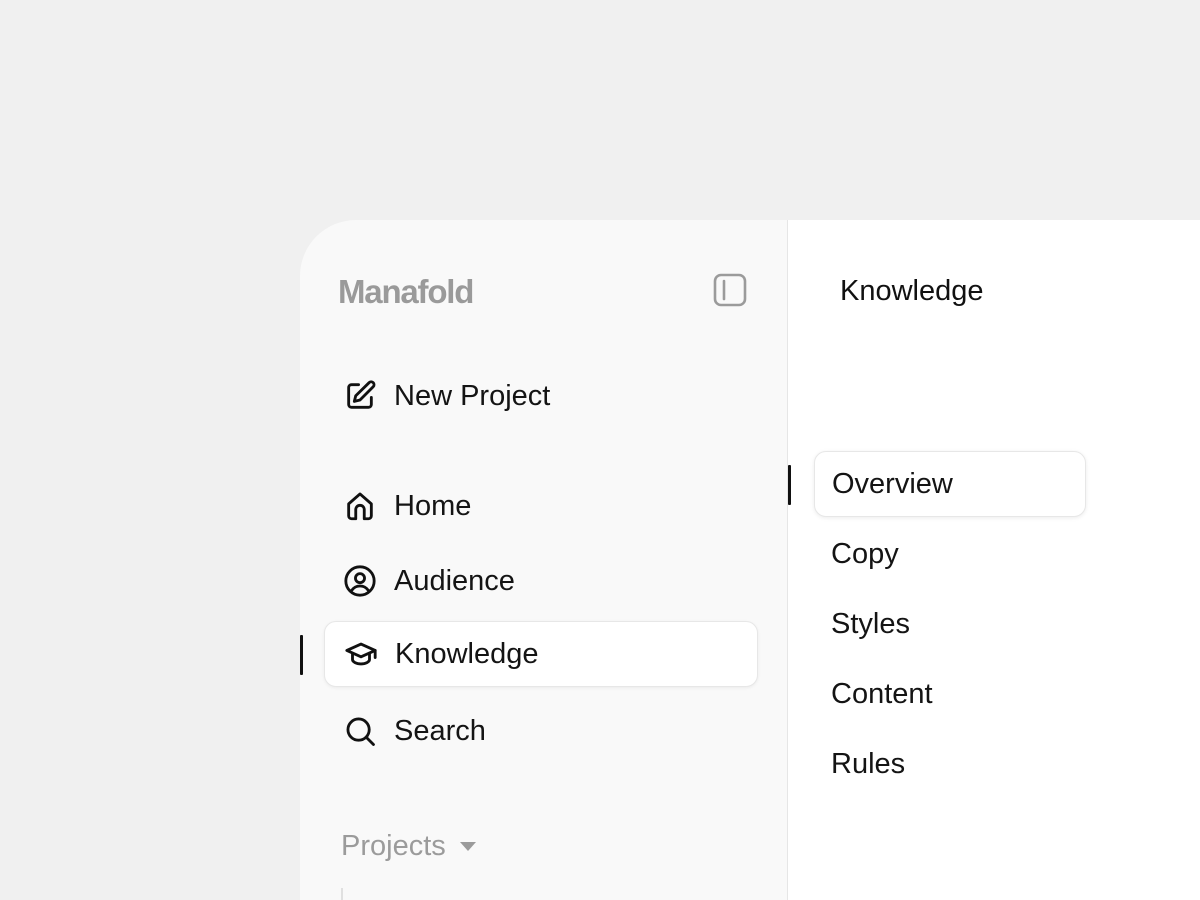 Image resolution: width=1200 pixels, height=900 pixels. What do you see at coordinates (541, 731) in the screenshot?
I see `sidebar-item-search: Search` at bounding box center [541, 731].